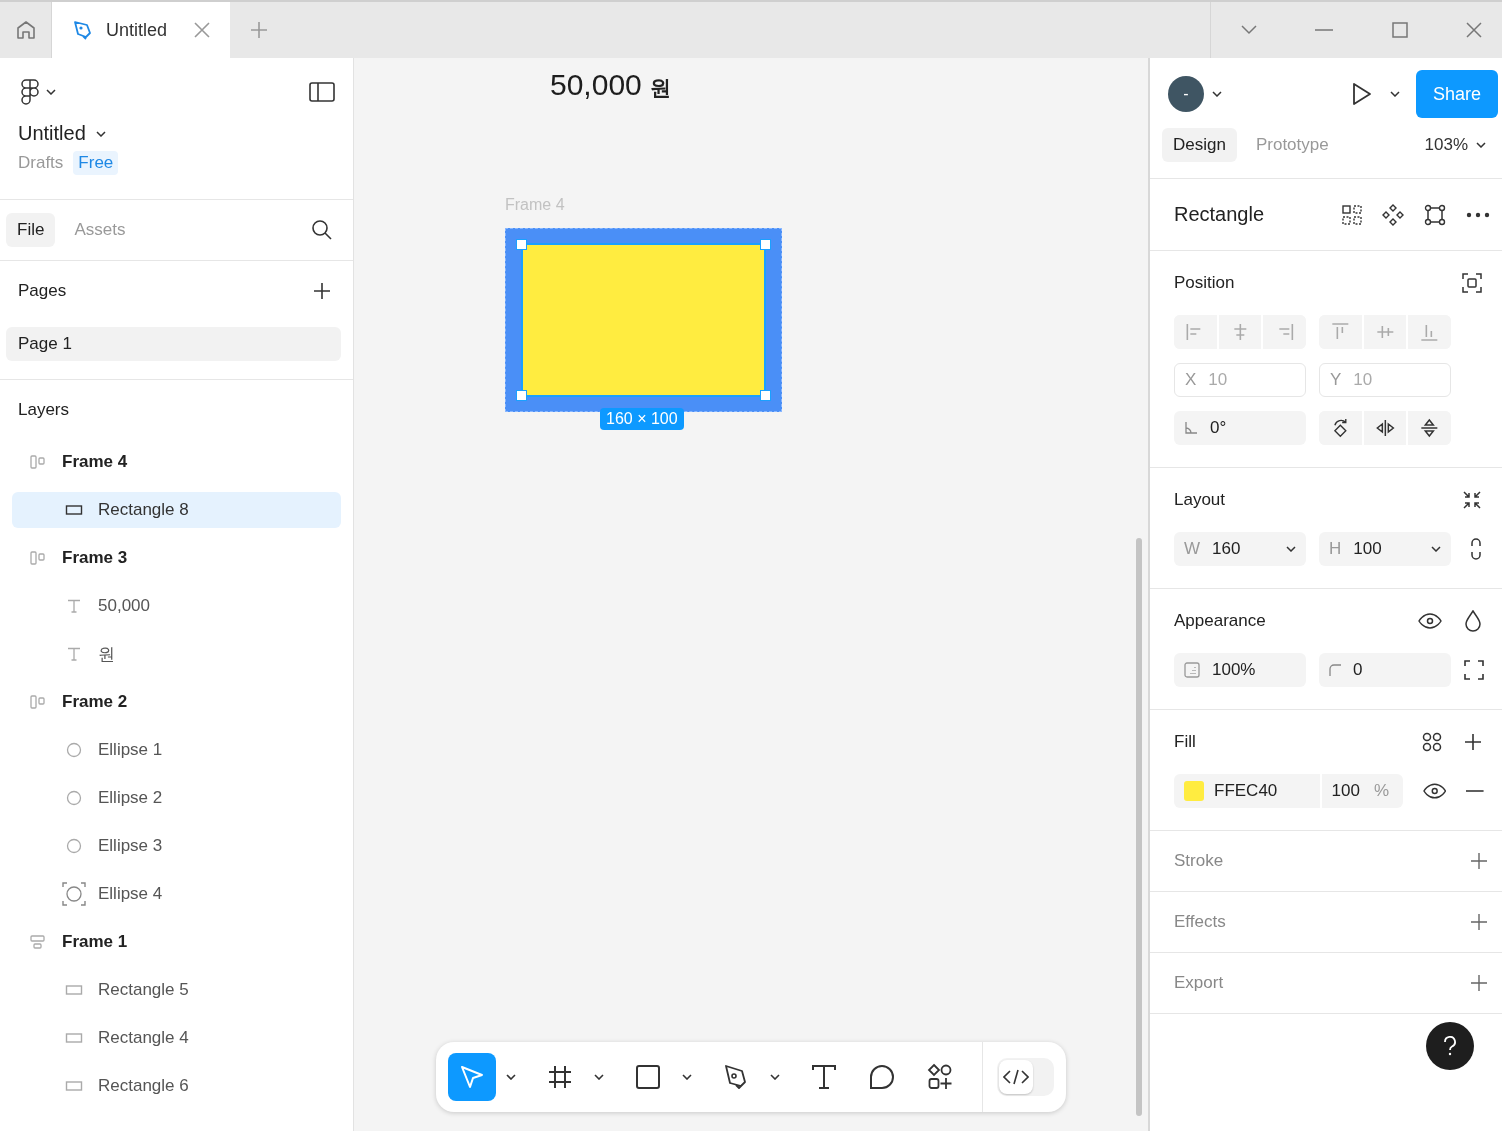 The height and width of the screenshot is (1131, 1502). I want to click on section-title: Layers, so click(44, 410).